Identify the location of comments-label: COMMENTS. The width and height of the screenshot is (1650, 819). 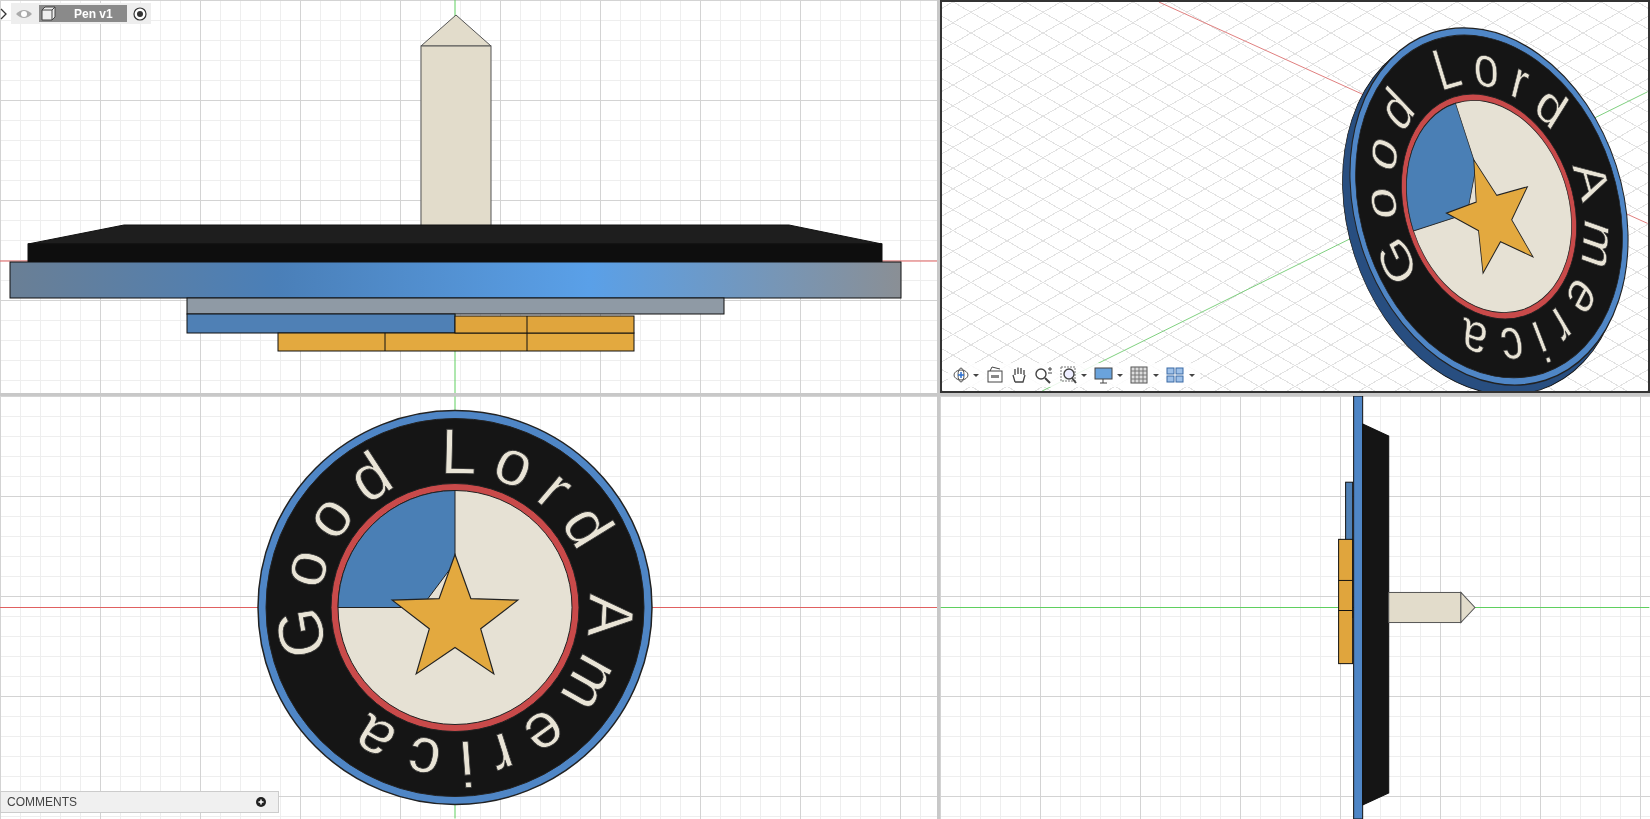
(42, 802).